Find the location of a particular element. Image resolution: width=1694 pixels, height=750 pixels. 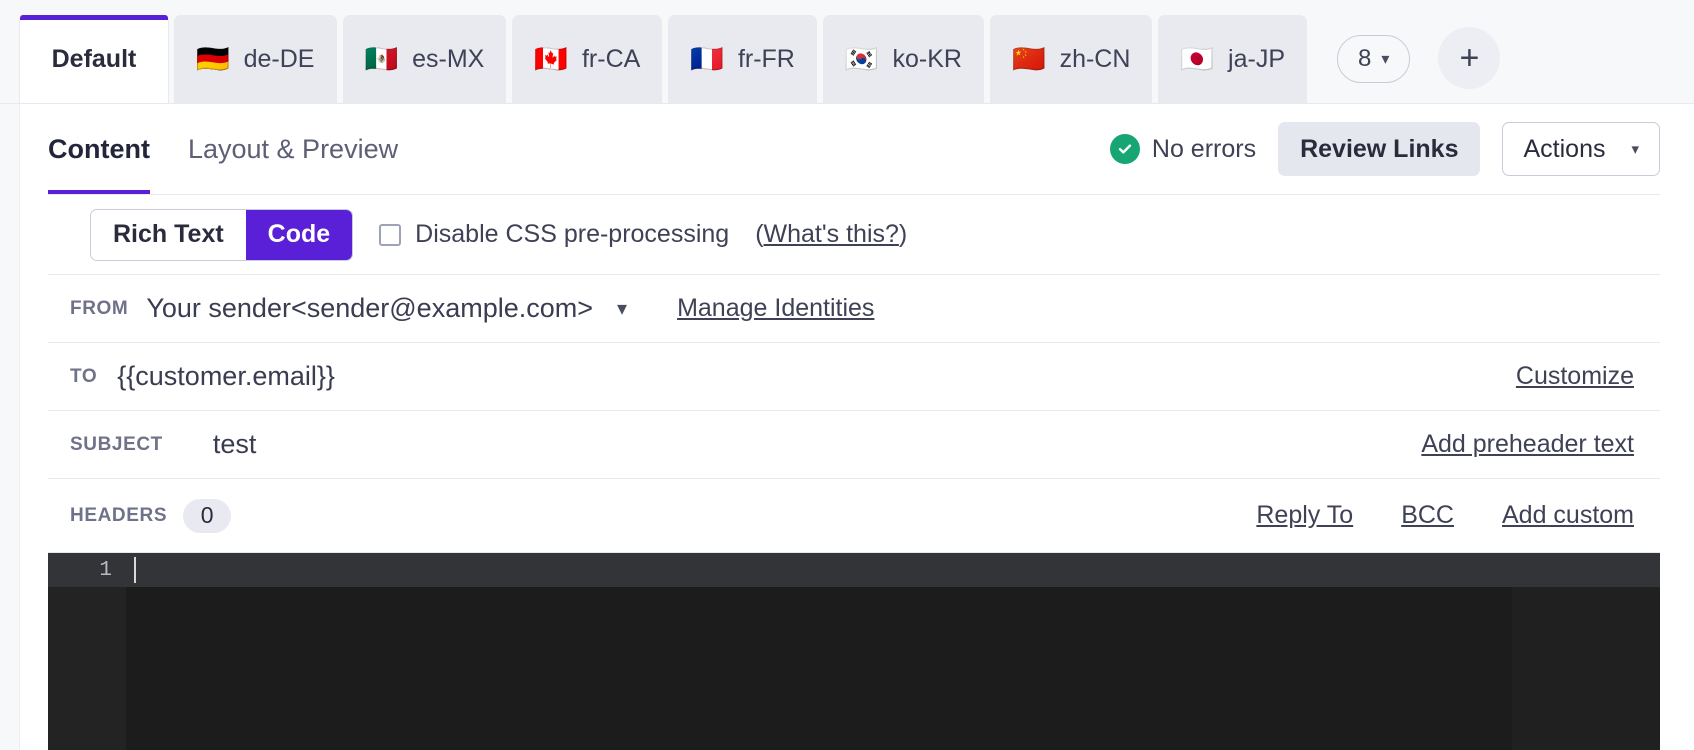

plus-icon: + is located at coordinates (1469, 57).